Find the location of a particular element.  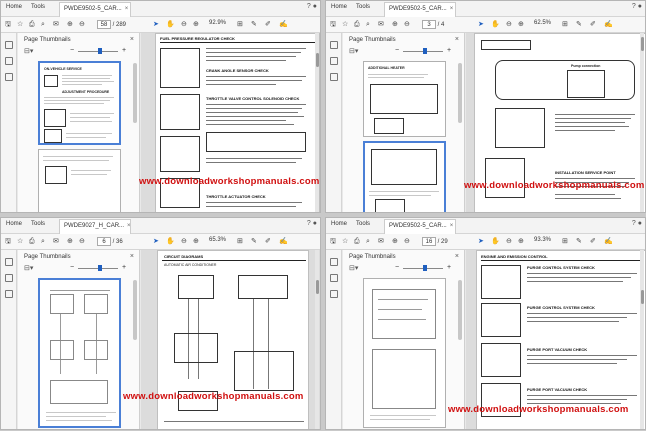

page-number-input: 16 is located at coordinates (429, 241).